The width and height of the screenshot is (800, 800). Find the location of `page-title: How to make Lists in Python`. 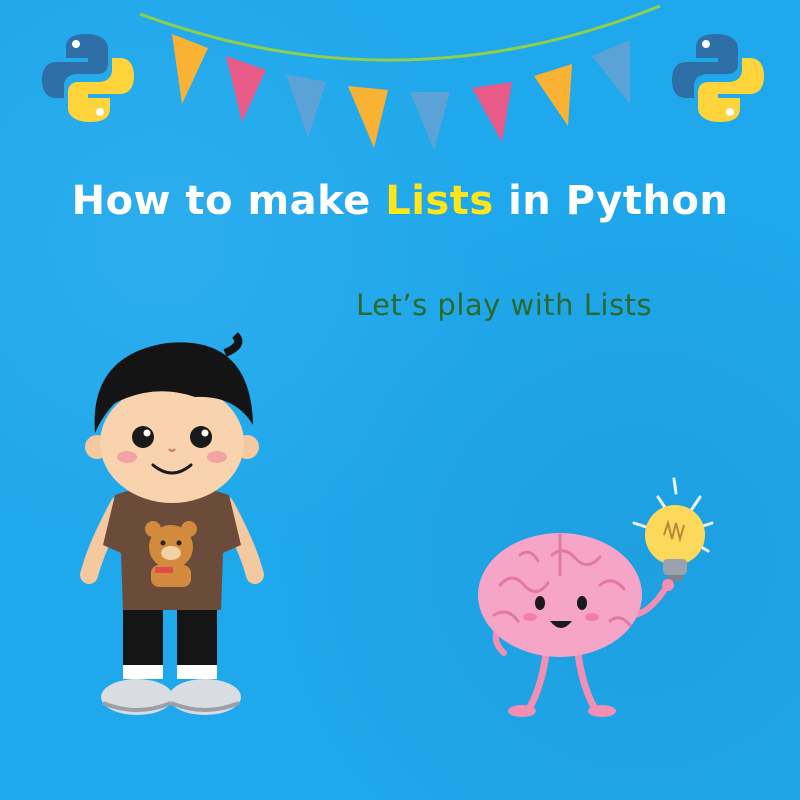

page-title: How to make Lists in Python is located at coordinates (400, 201).